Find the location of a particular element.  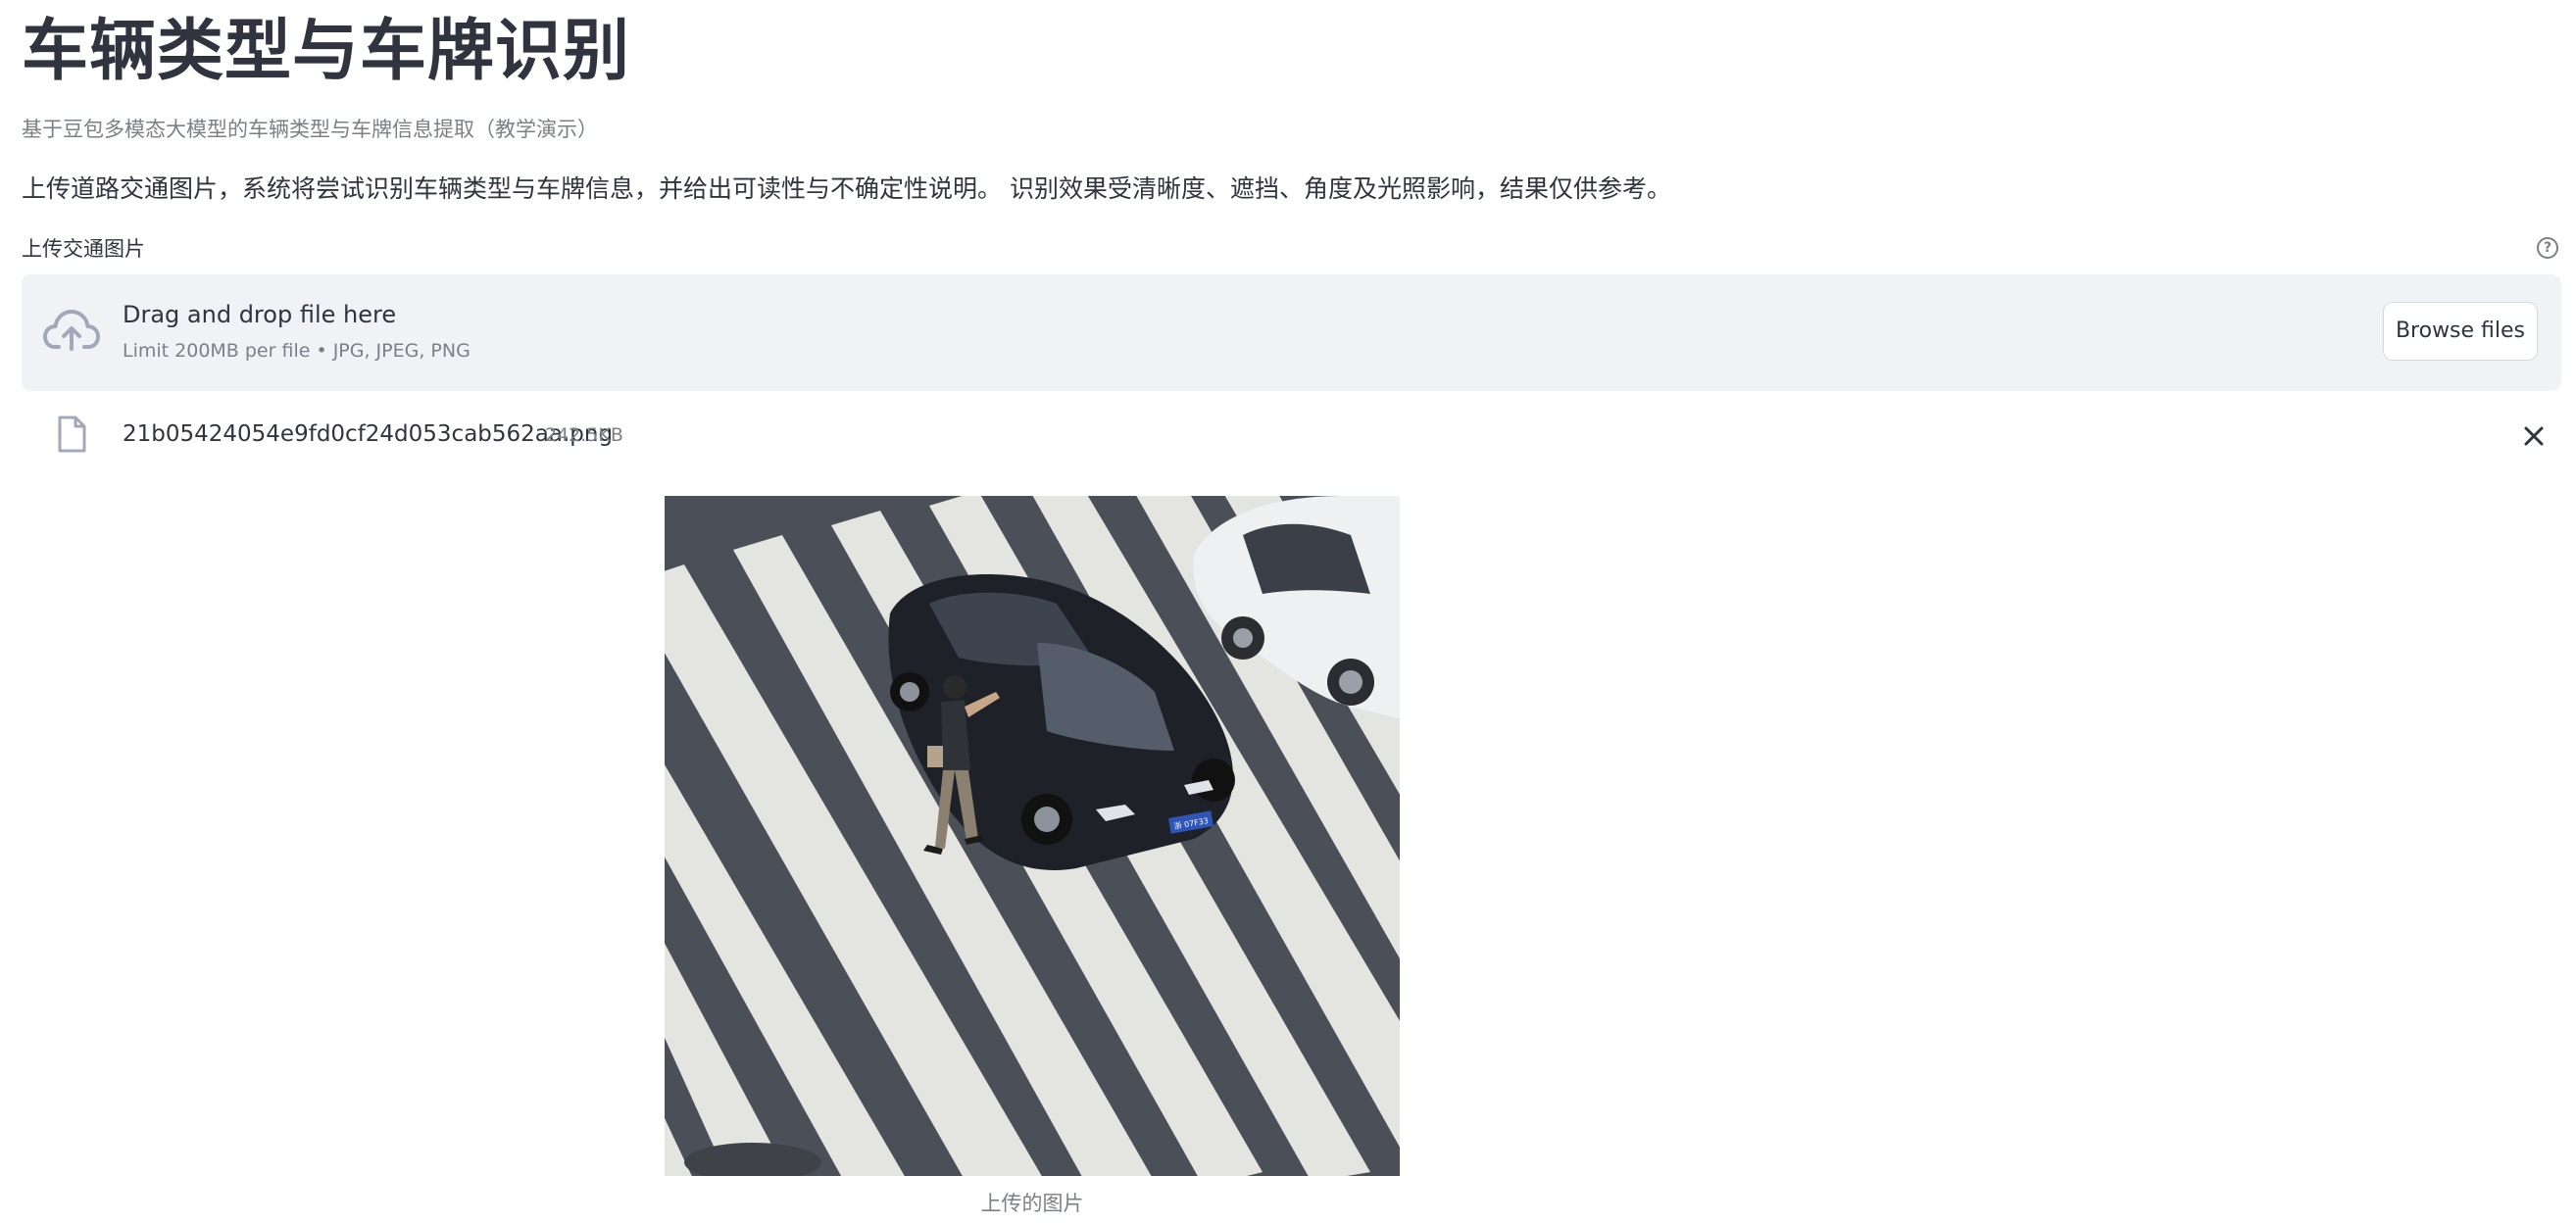

page-subtitle: 基于豆包多模态大模型的车辆类型与车牌信息提取（教学演示） is located at coordinates (310, 129).